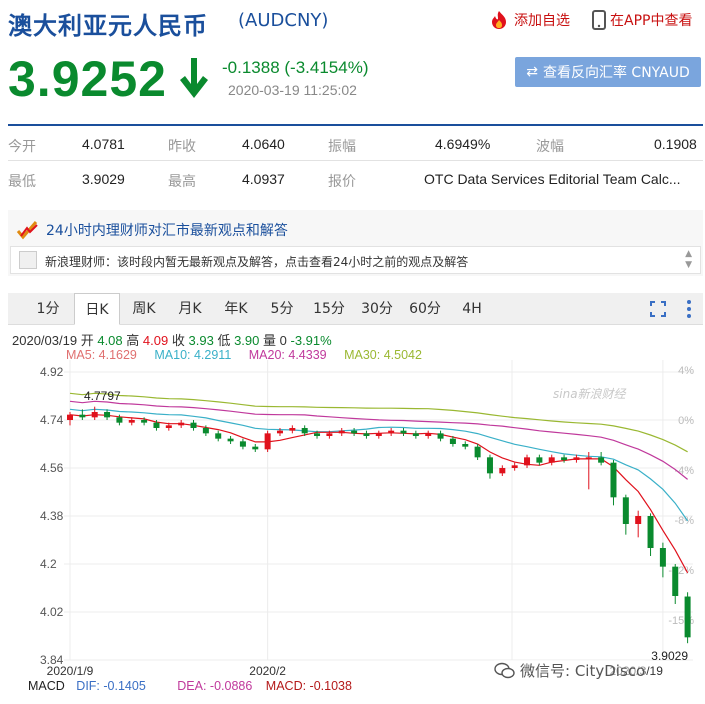 The height and width of the screenshot is (704, 705). What do you see at coordinates (236, 309) in the screenshot?
I see `tab-yearly: 年K` at bounding box center [236, 309].